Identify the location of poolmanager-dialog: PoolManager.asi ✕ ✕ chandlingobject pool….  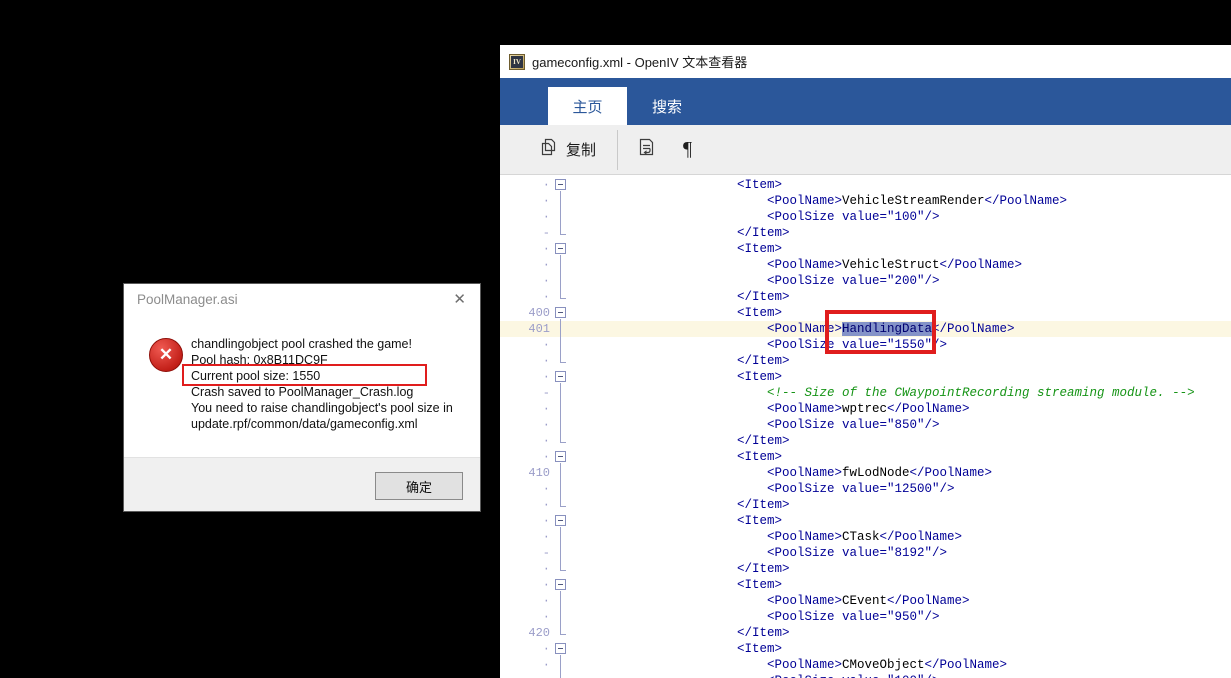
(302, 397).